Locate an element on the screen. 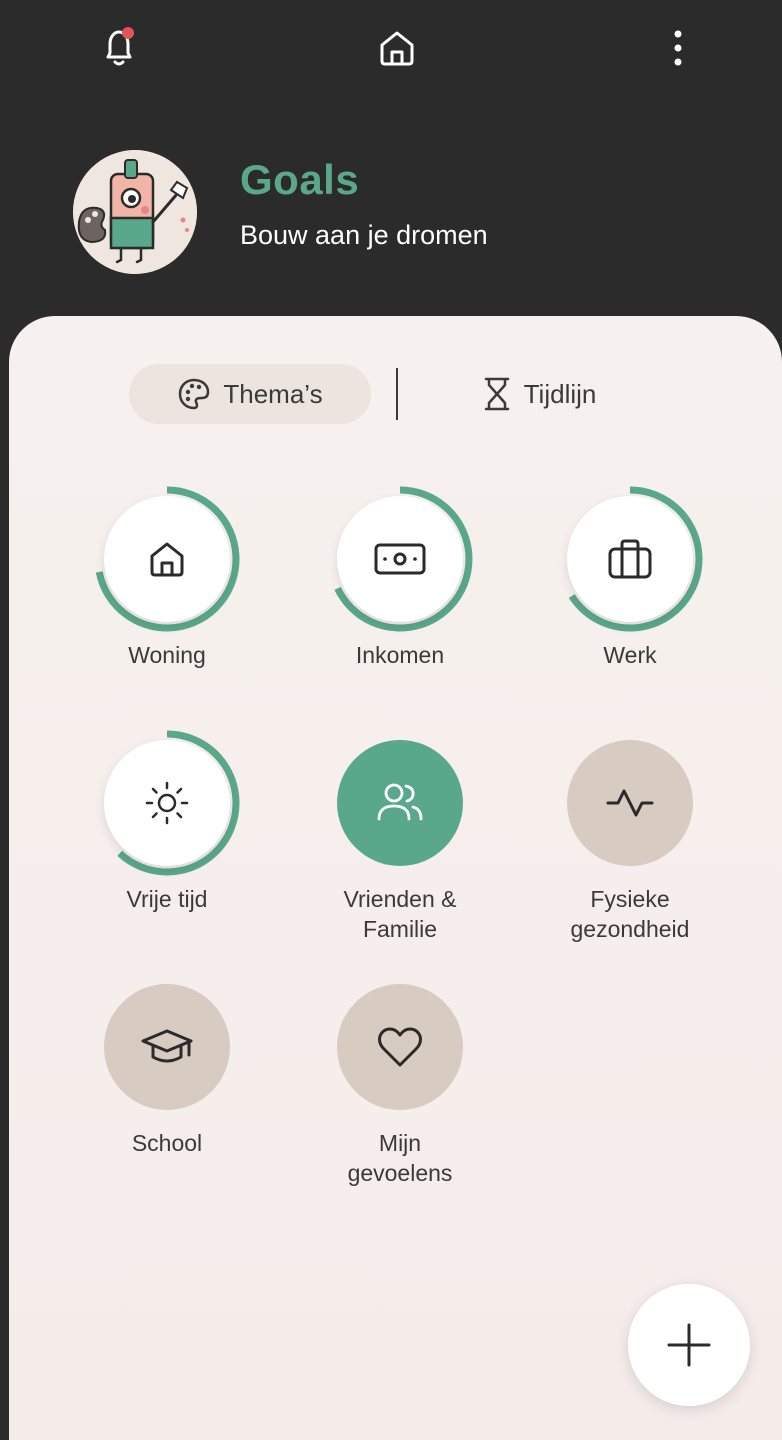 The image size is (782, 1440). briefcase-icon is located at coordinates (630, 559).